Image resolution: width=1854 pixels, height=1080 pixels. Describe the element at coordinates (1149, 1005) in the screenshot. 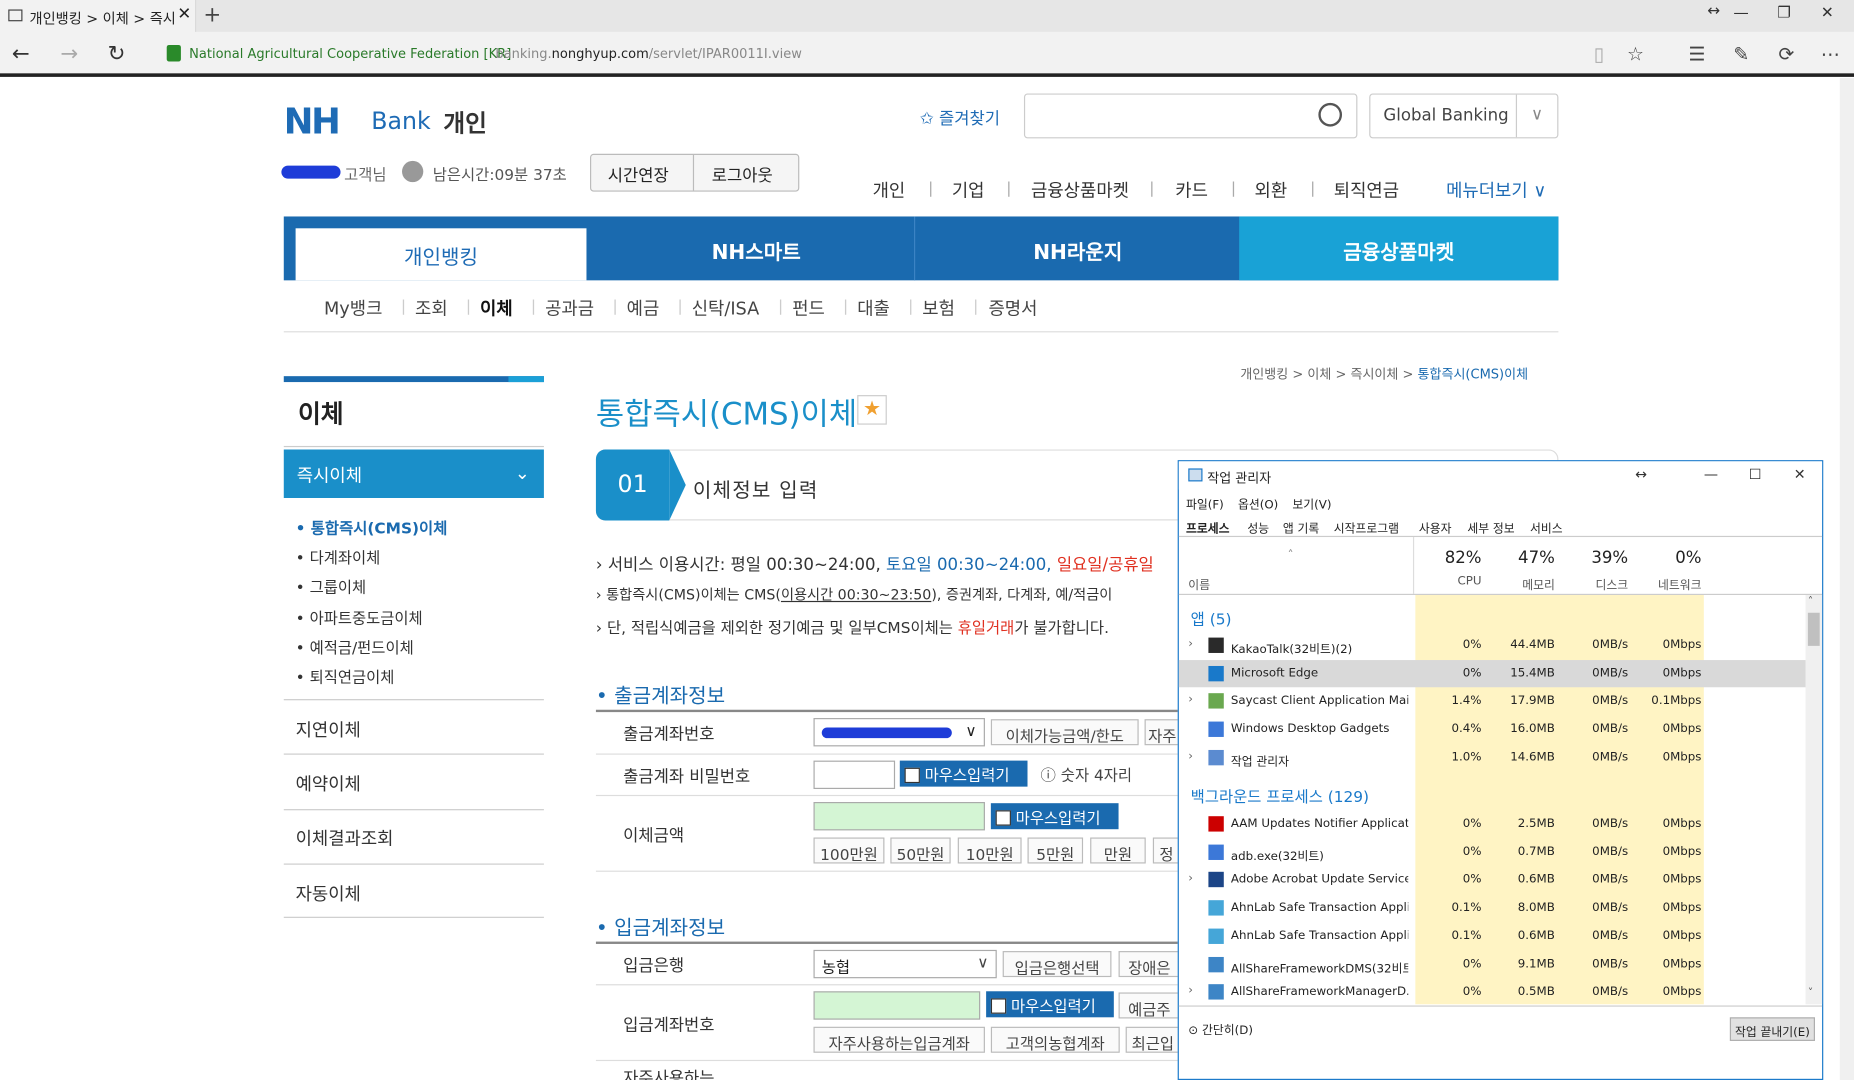

I see `receiver-button: 예금주` at that location.